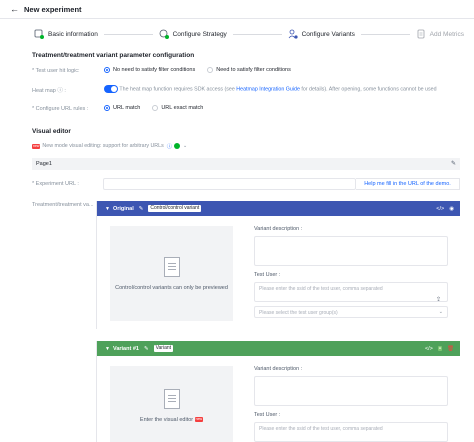 Image resolution: width=474 pixels, height=442 pixels. I want to click on variant-preview-1: Enter the visual editor new, so click(171, 404).